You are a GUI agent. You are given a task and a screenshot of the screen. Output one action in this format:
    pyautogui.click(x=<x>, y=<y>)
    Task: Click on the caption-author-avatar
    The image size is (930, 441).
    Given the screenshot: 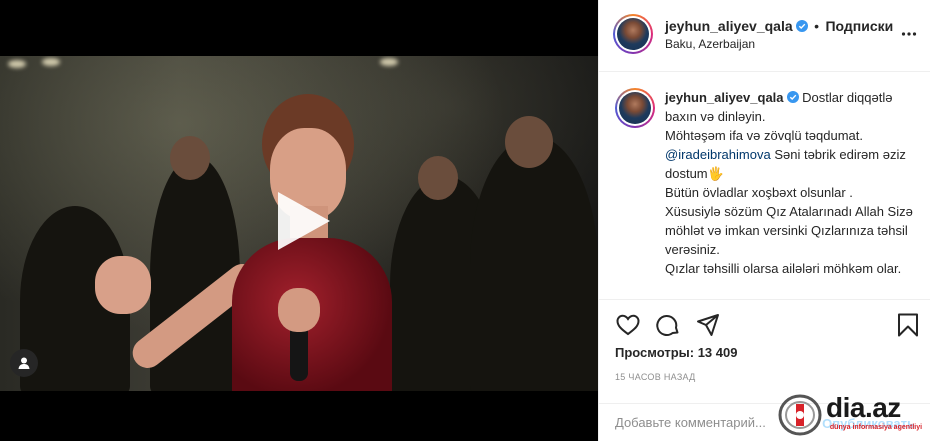 What is the action you would take?
    pyautogui.click(x=635, y=108)
    